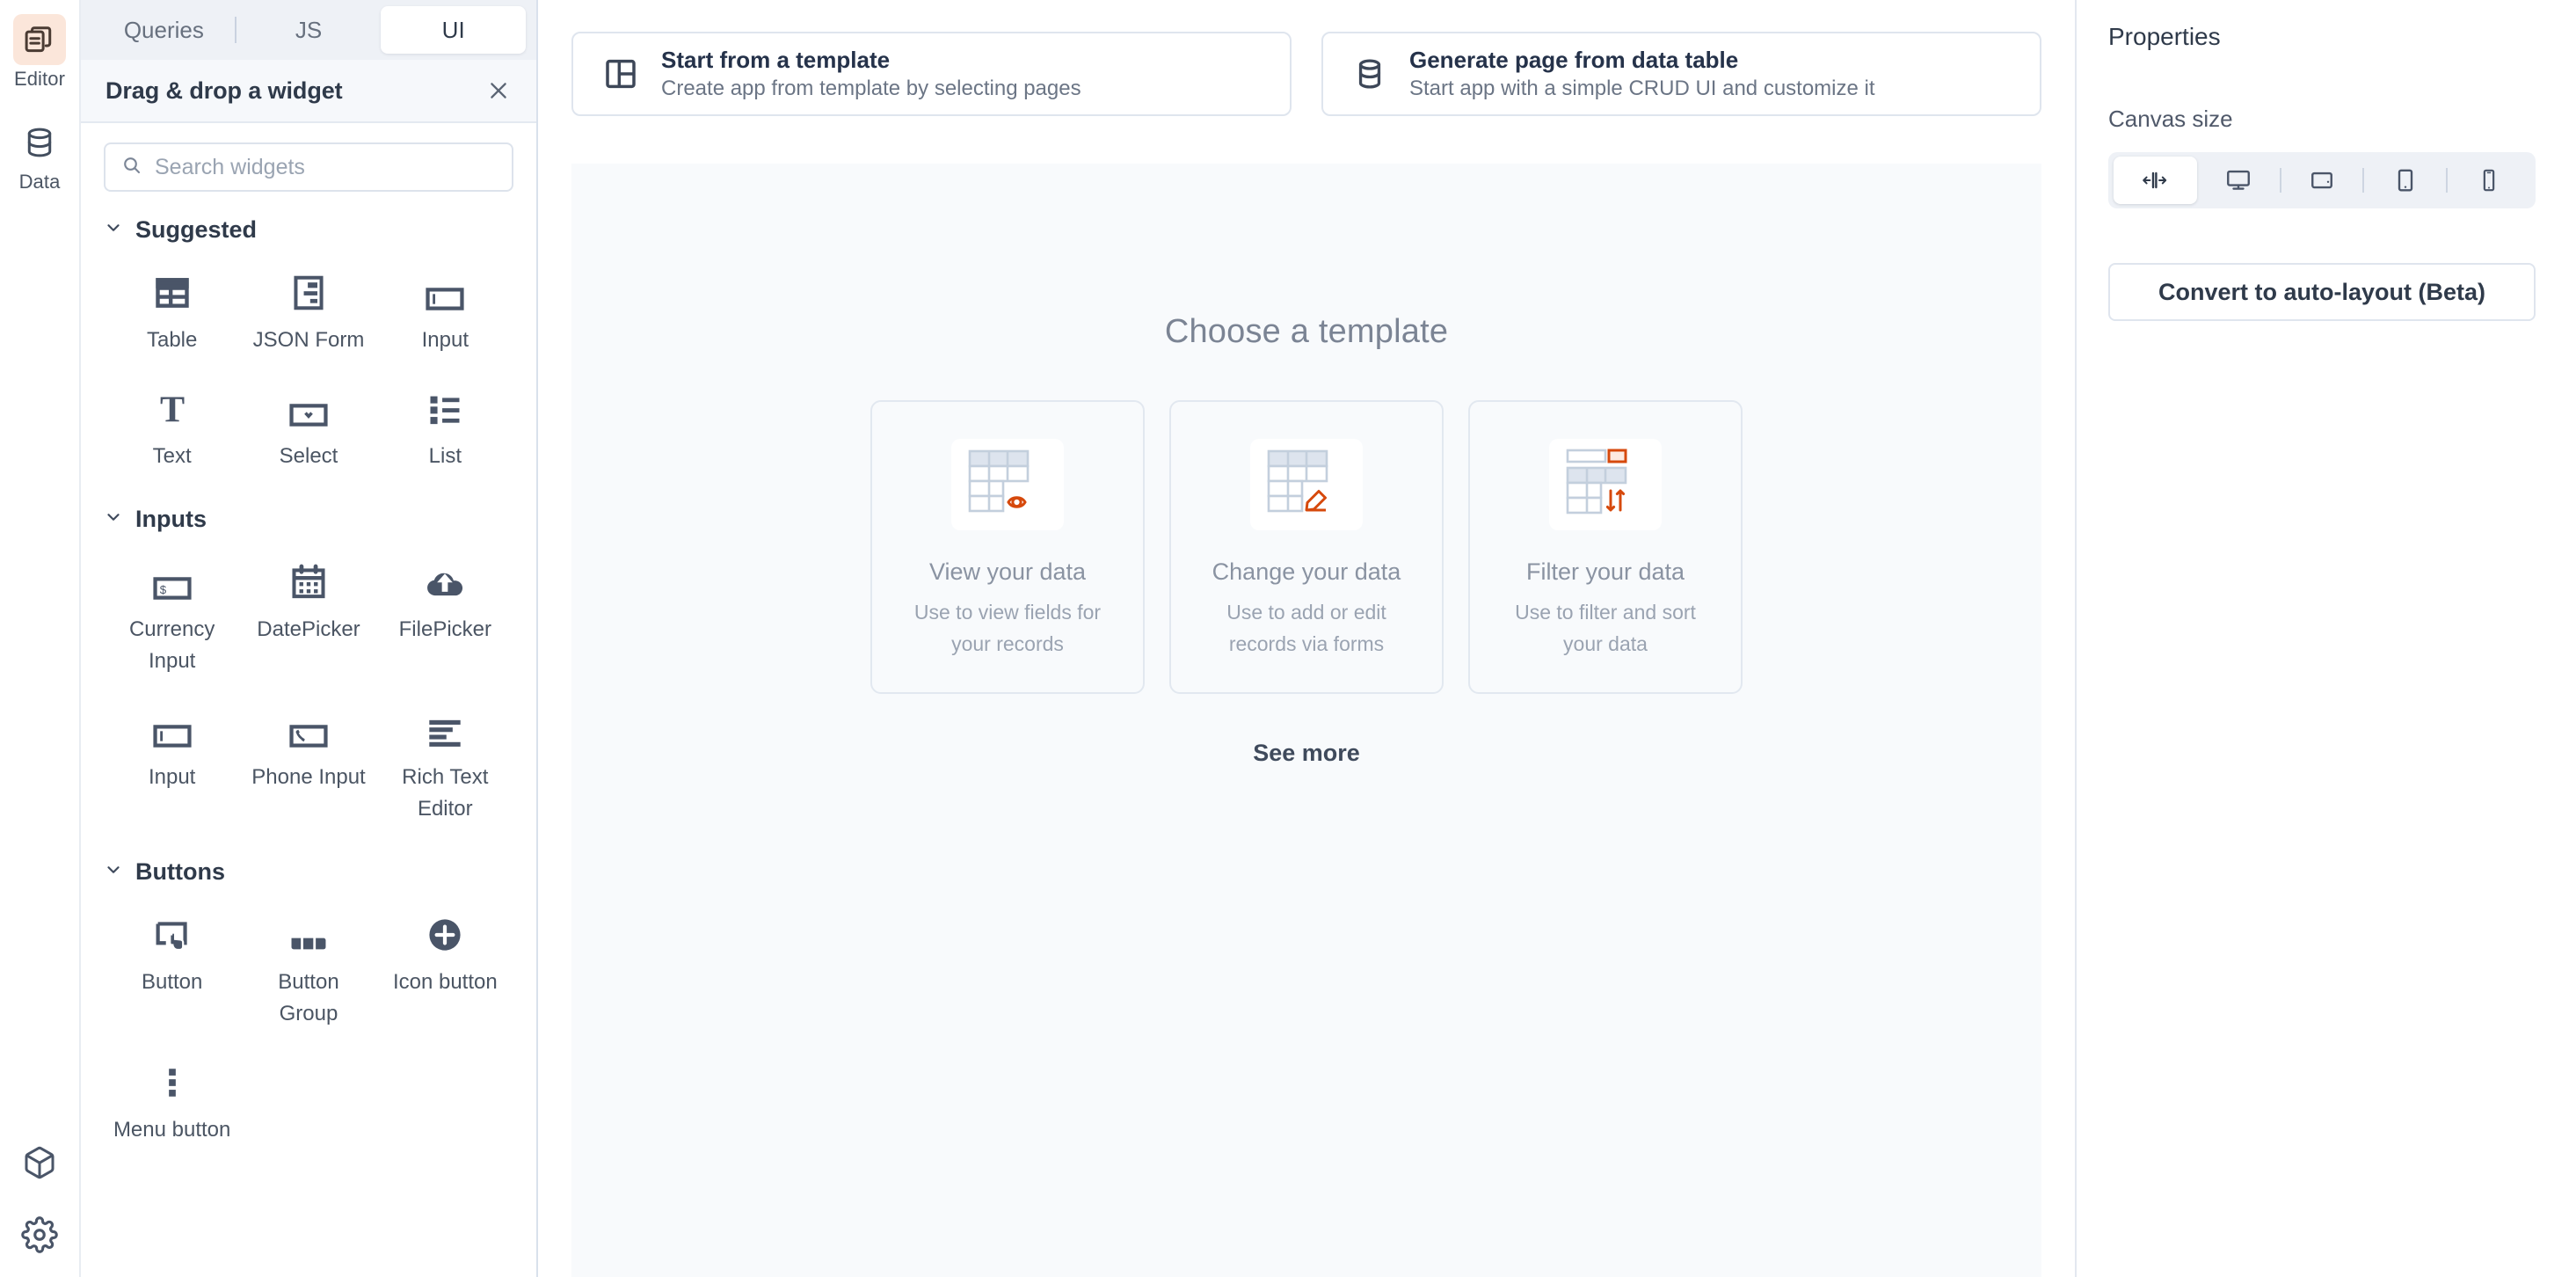  I want to click on group-header-inputs: Inputs, so click(308, 519).